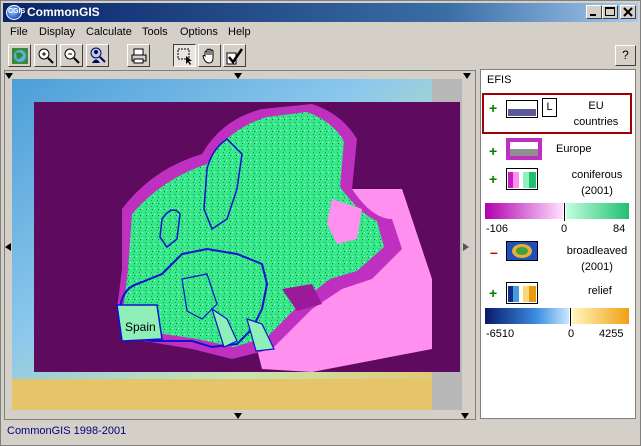  What do you see at coordinates (493, 108) in the screenshot?
I see `expand-eu-toggle: +` at bounding box center [493, 108].